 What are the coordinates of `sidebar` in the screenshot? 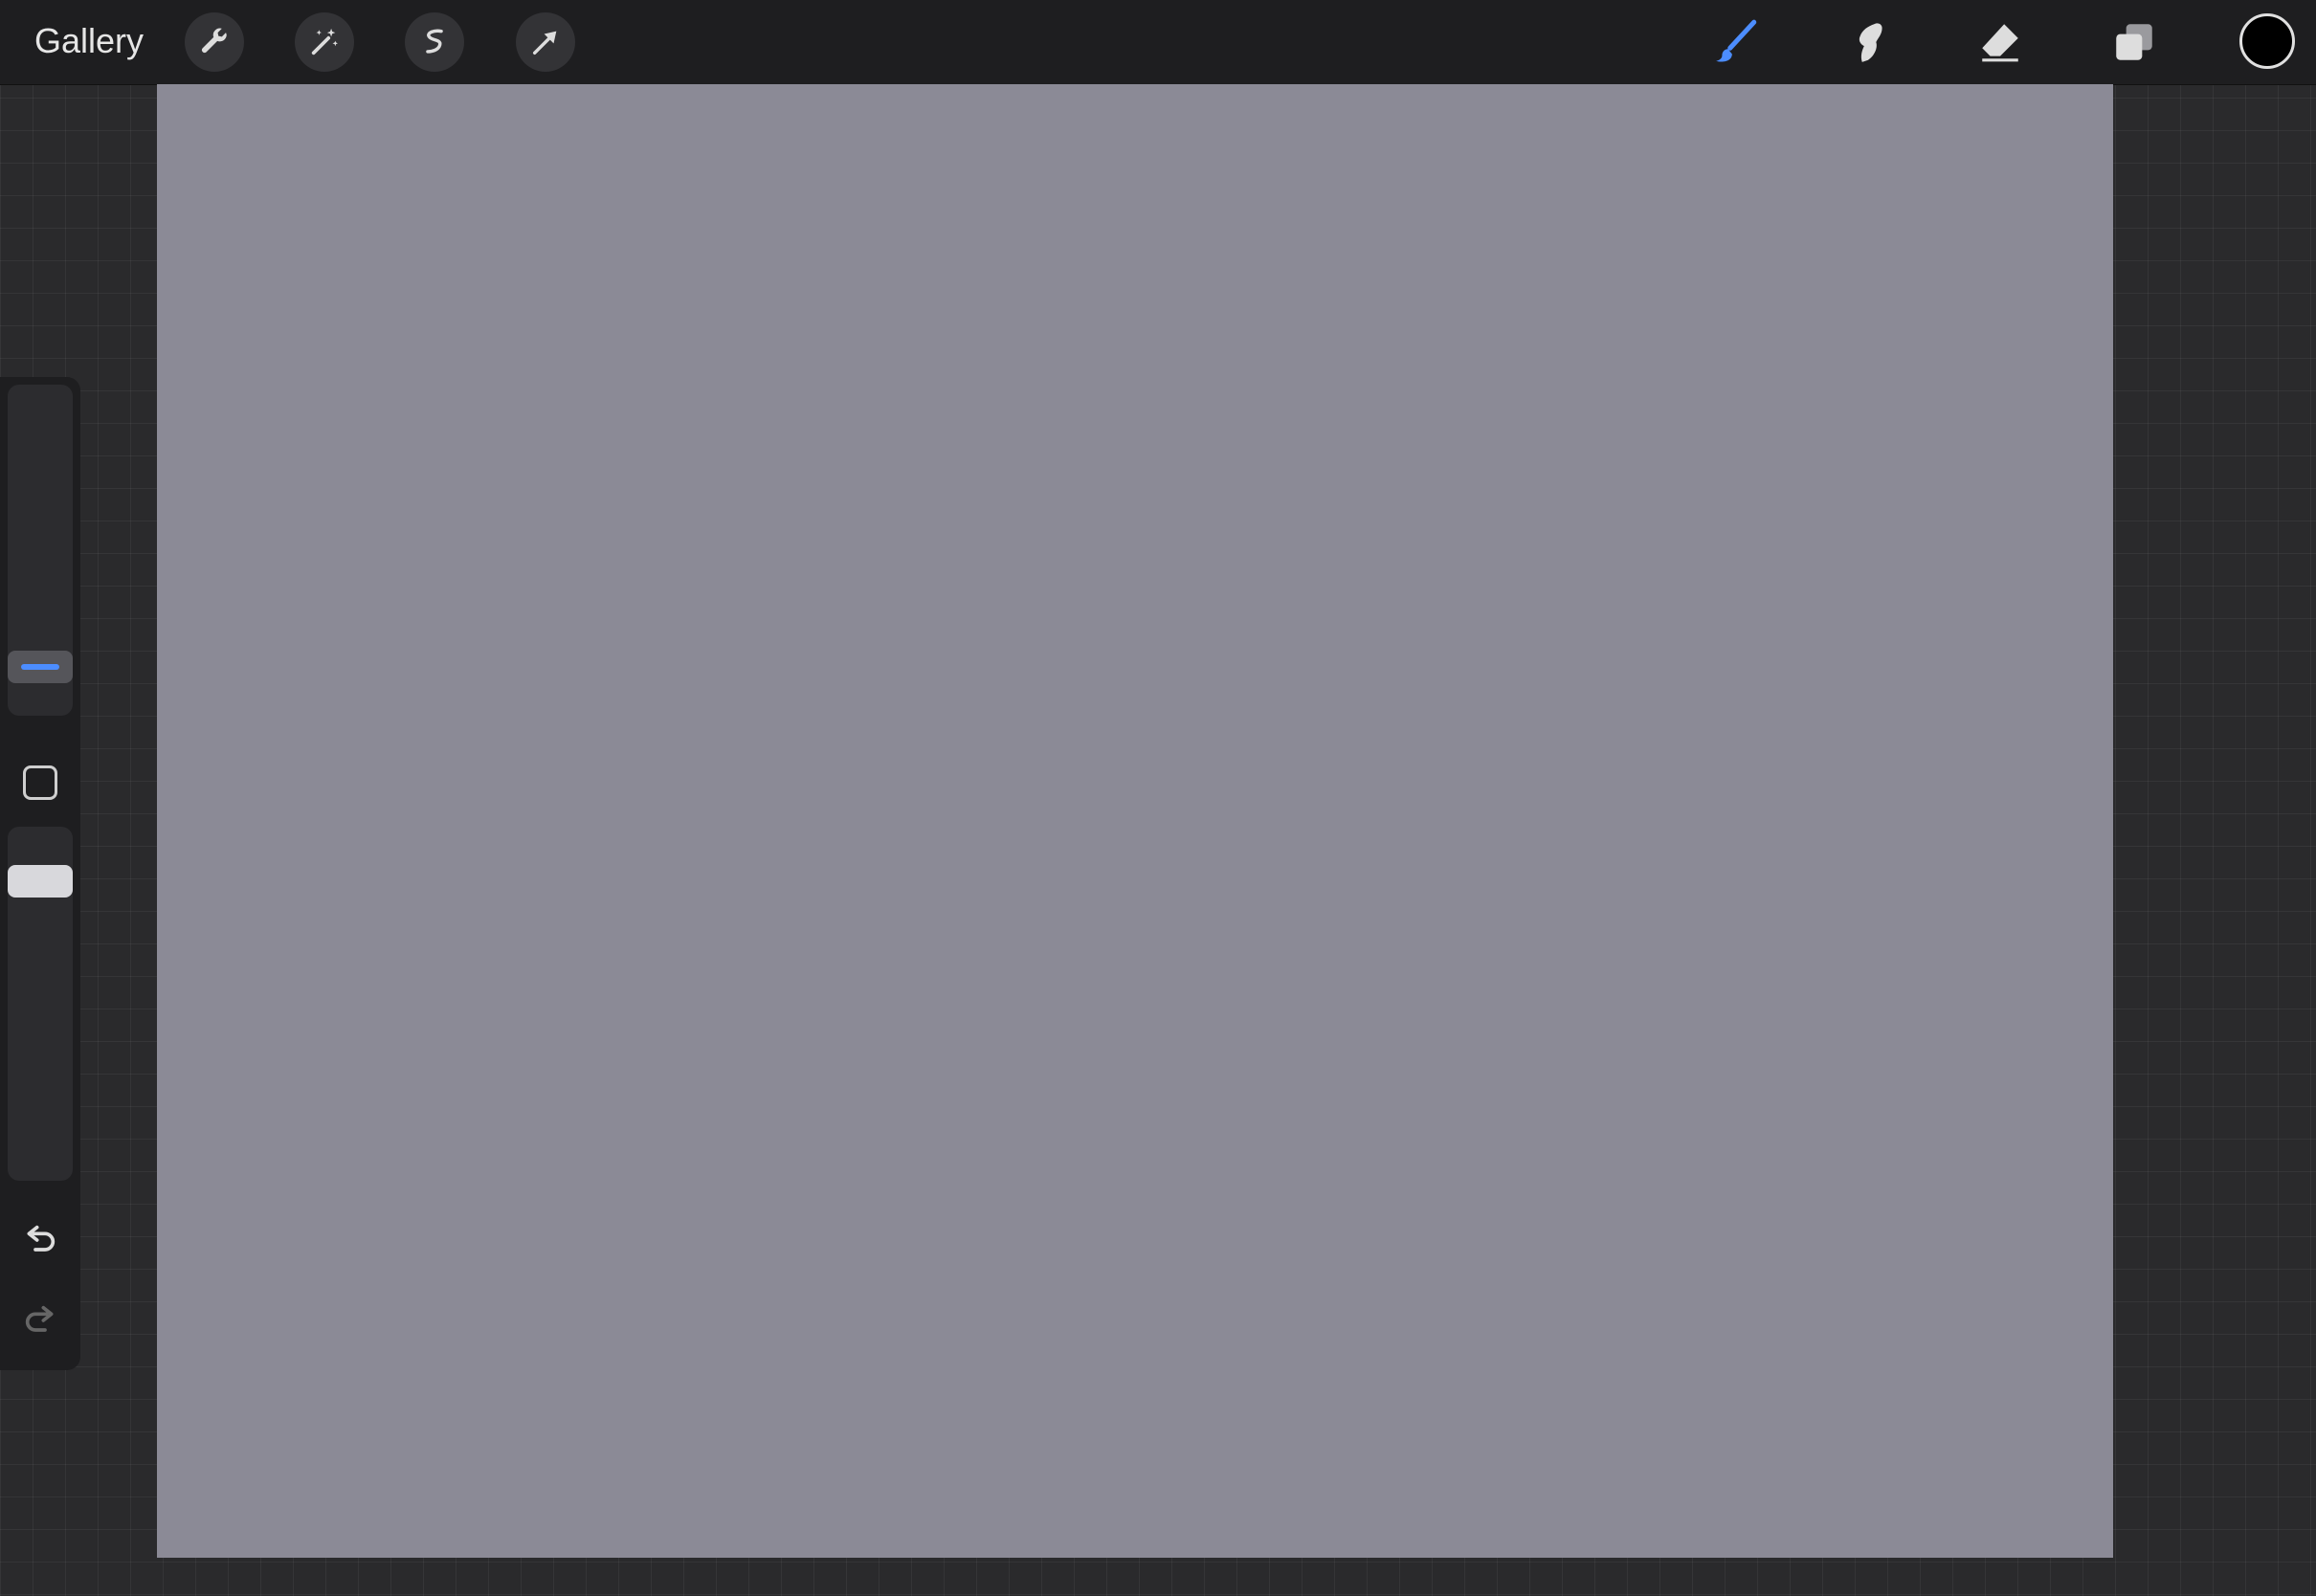 It's located at (40, 874).